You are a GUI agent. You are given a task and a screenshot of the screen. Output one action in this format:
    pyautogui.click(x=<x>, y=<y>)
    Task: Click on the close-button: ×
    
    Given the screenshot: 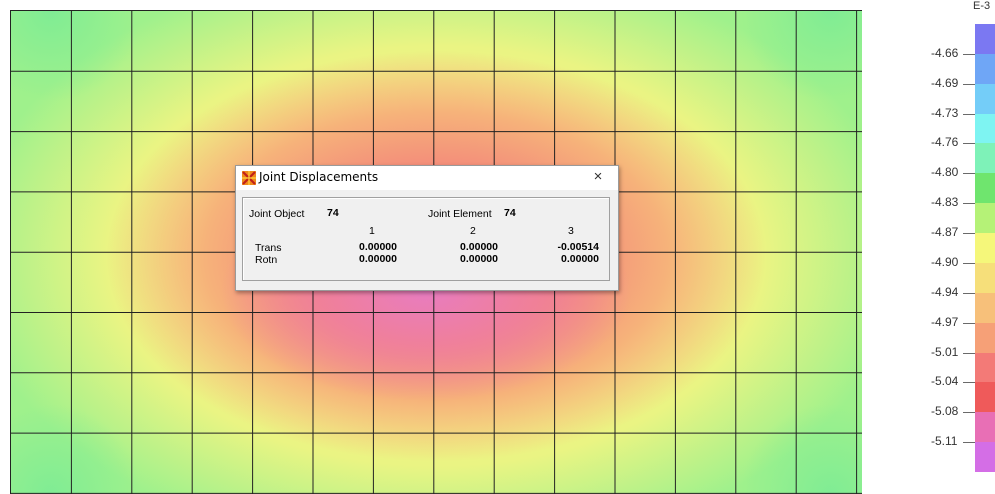 What is the action you would take?
    pyautogui.click(x=598, y=178)
    